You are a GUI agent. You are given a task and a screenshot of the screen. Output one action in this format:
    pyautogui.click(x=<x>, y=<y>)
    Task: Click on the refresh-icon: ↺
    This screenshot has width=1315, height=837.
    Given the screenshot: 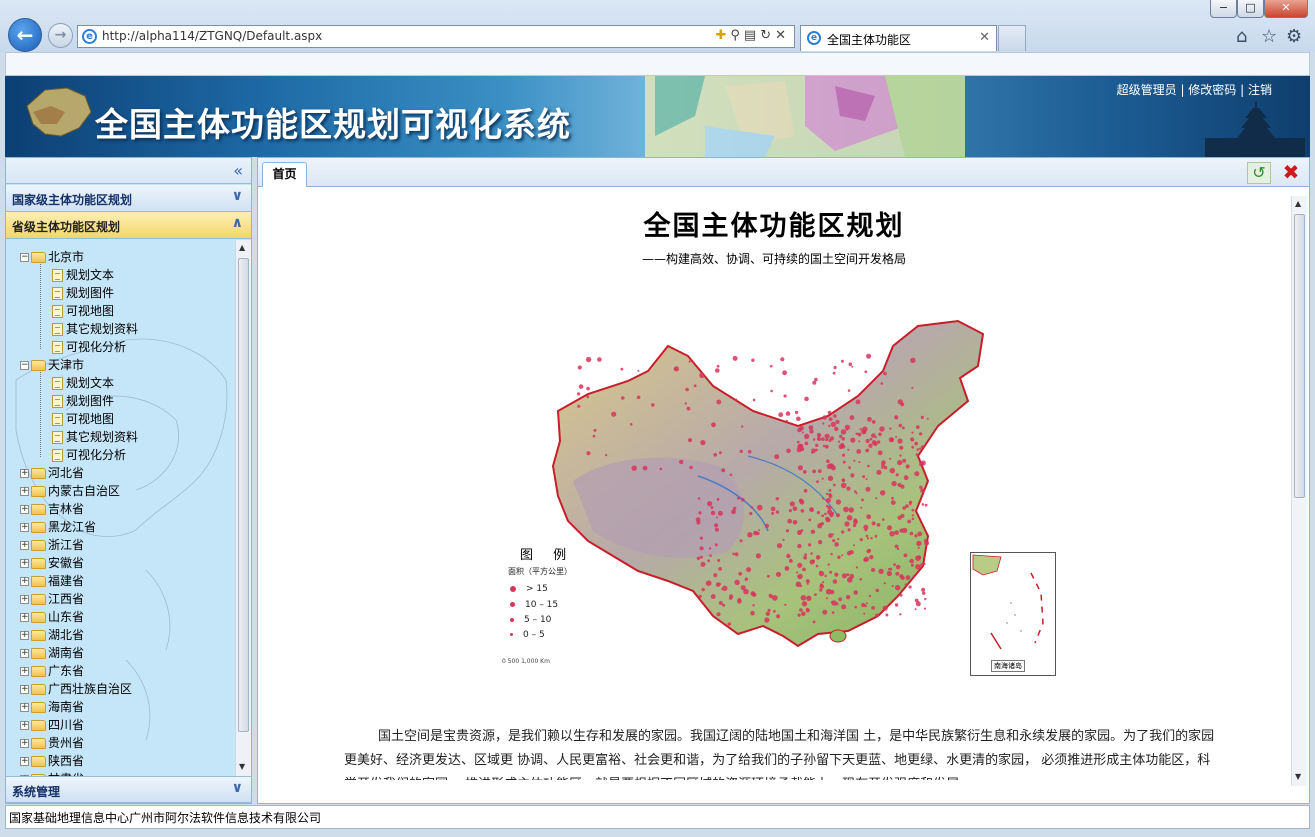 What is the action you would take?
    pyautogui.click(x=1259, y=173)
    